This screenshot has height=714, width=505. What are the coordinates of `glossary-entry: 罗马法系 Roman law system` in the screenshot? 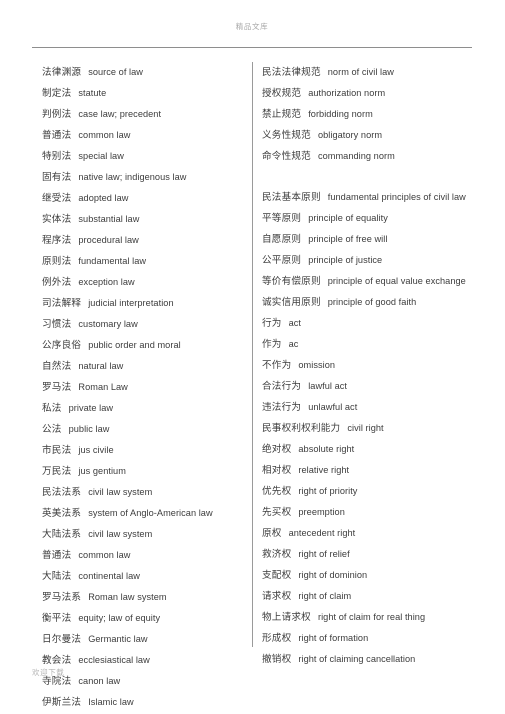 It's located at (142, 597).